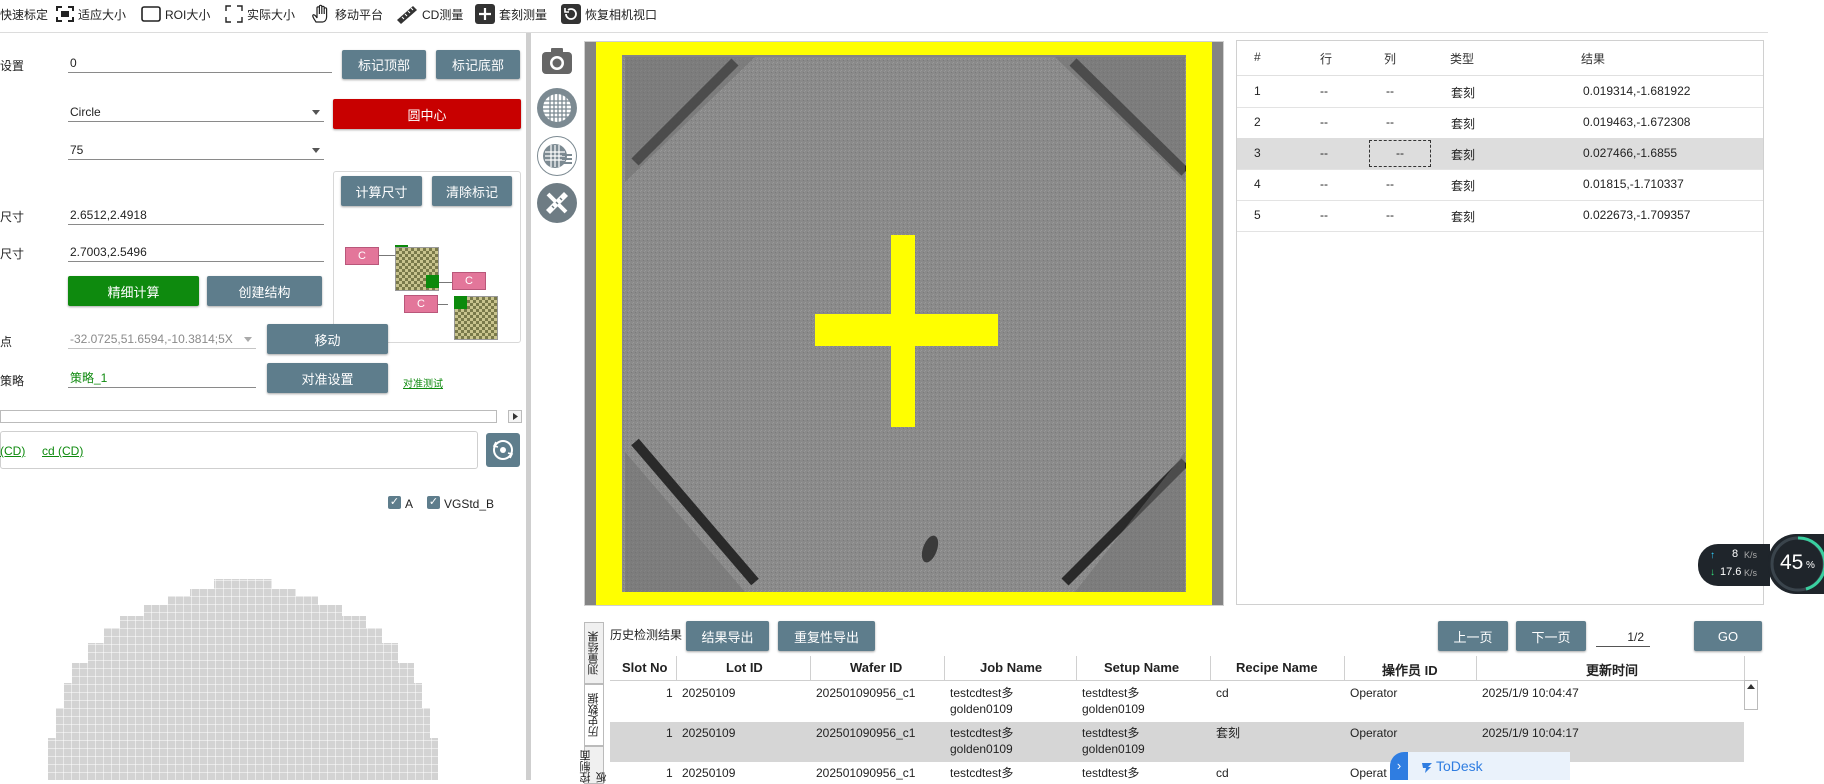 The width and height of the screenshot is (1824, 784). I want to click on col-column: 列, so click(1390, 59).